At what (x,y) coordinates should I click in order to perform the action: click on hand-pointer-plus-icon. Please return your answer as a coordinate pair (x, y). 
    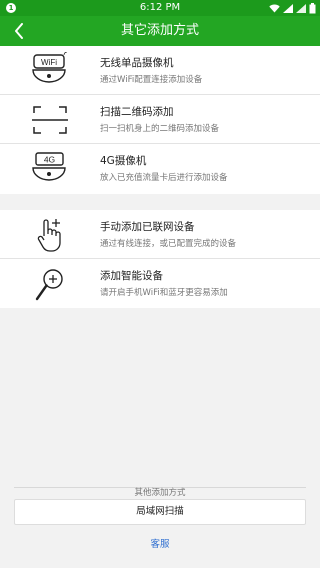
    Looking at the image, I should click on (50, 235).